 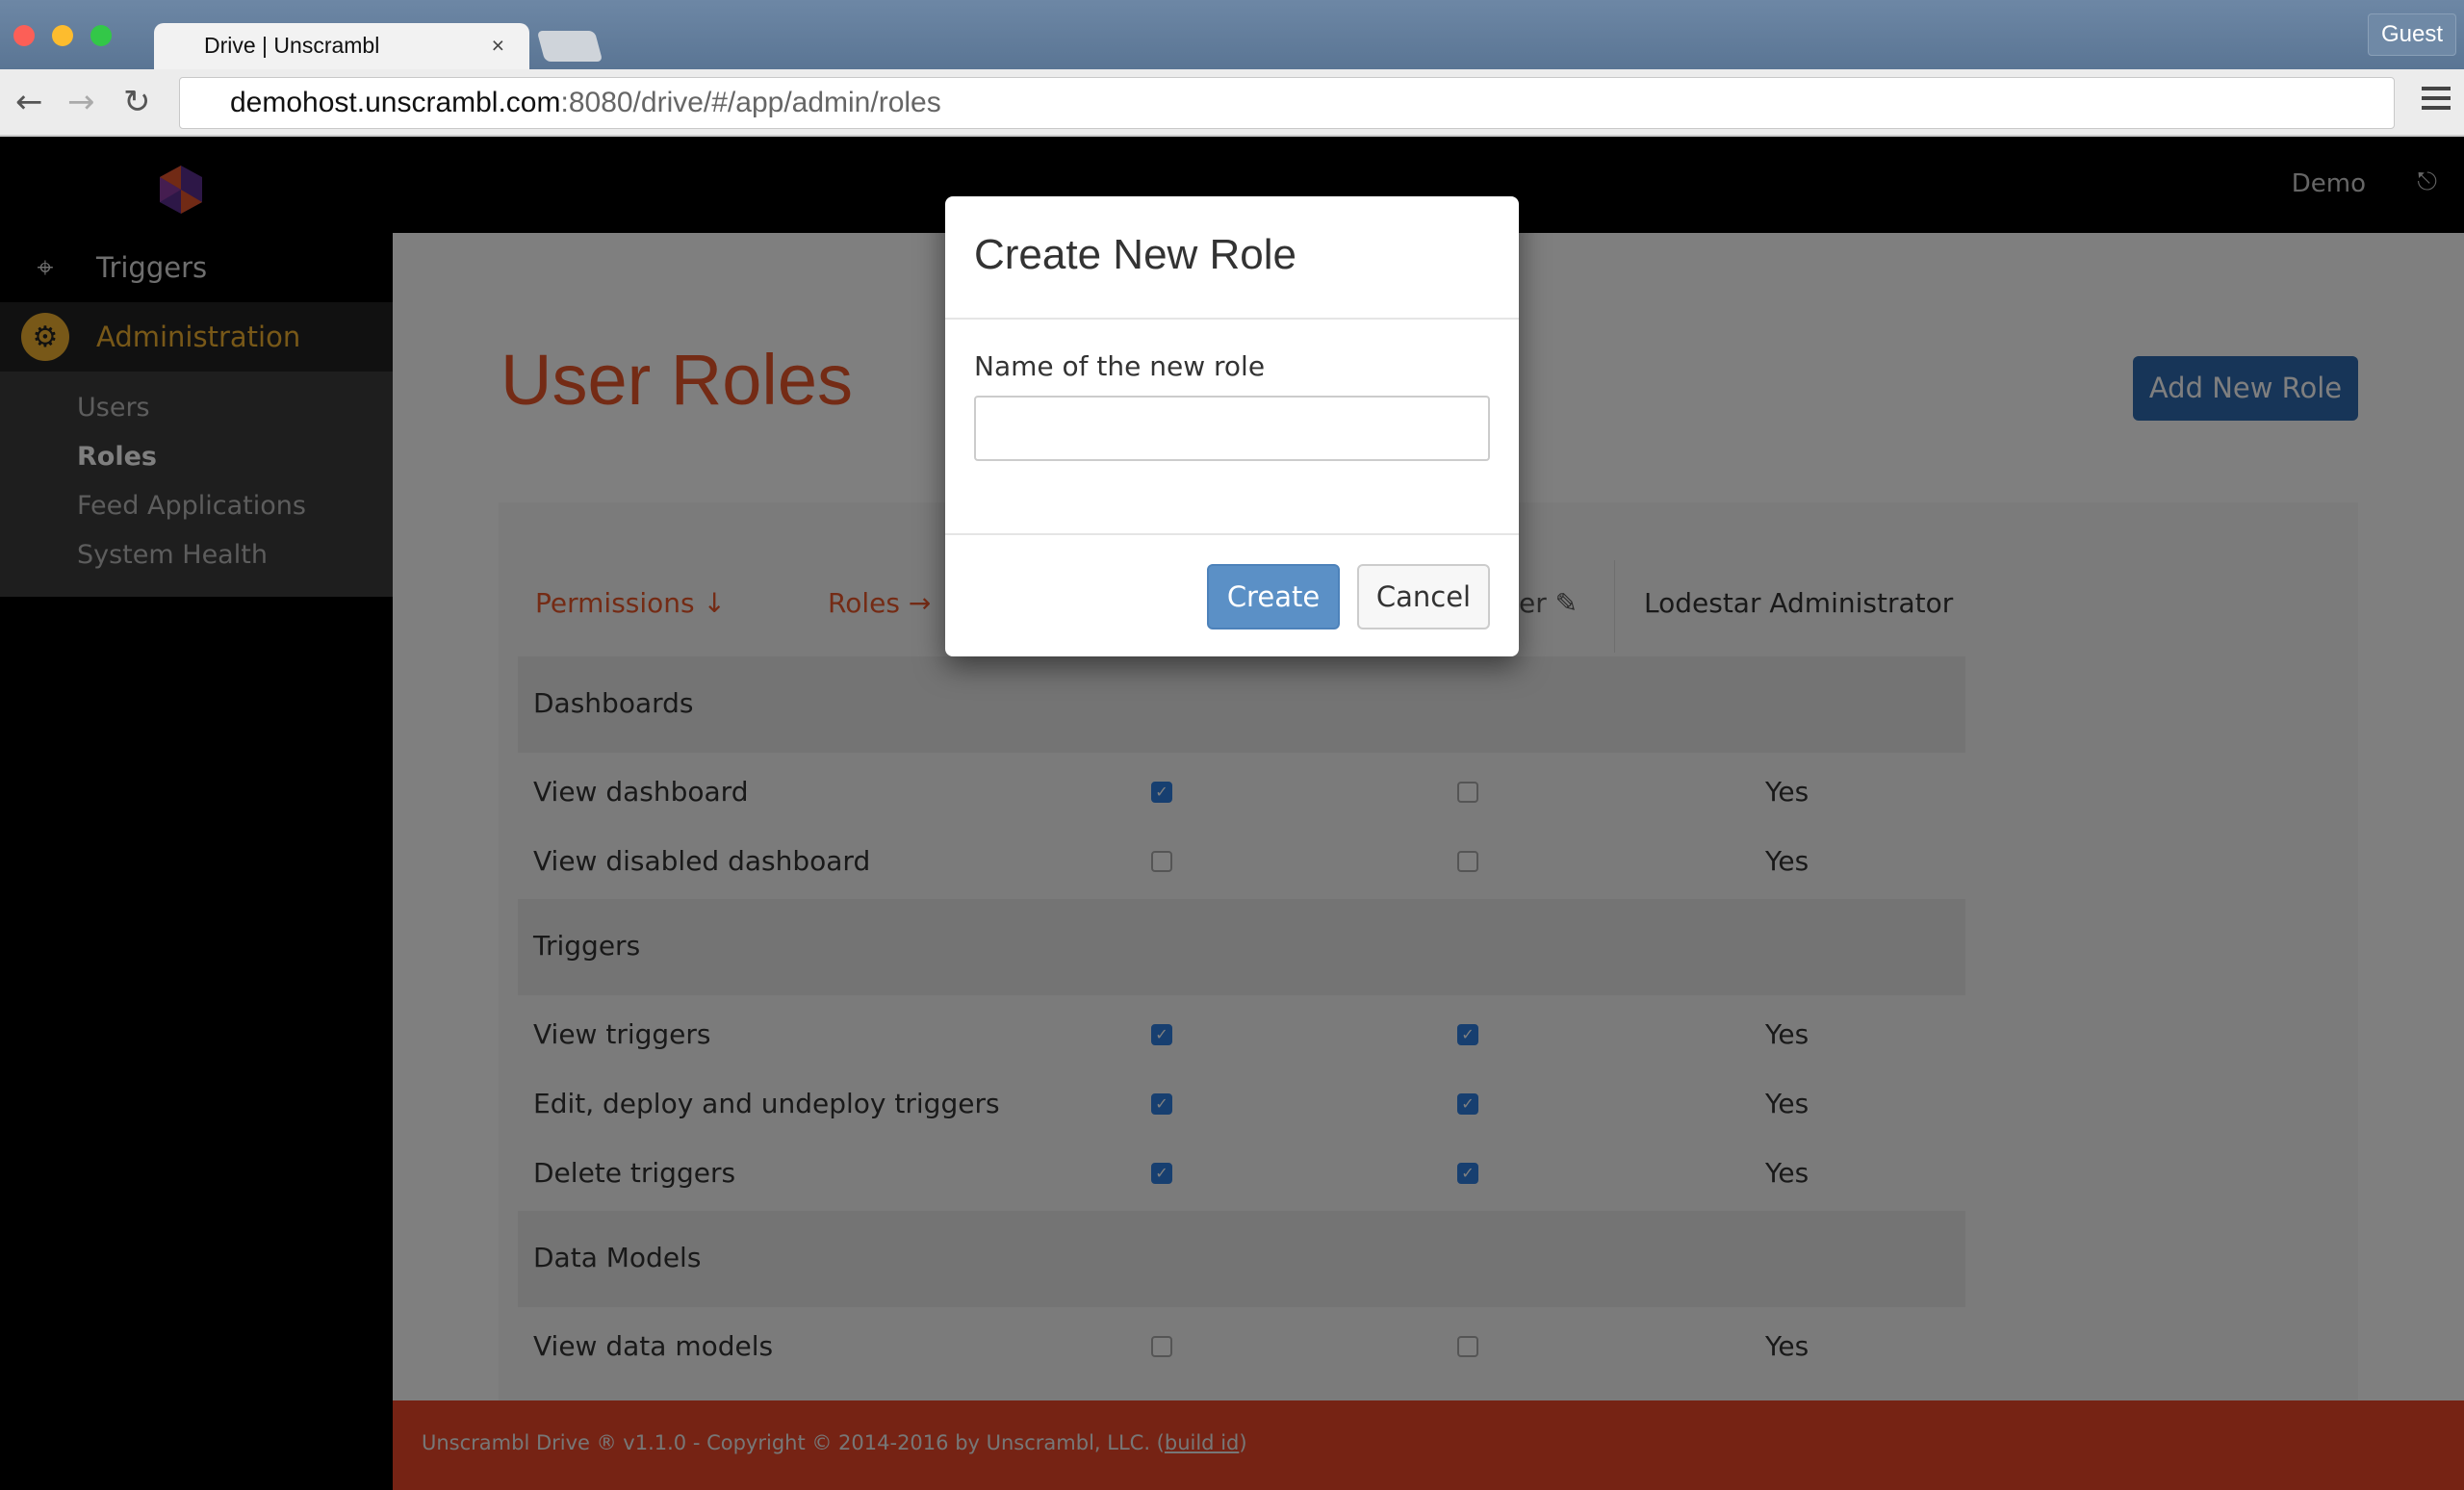 I want to click on role-name-input, so click(x=1232, y=428).